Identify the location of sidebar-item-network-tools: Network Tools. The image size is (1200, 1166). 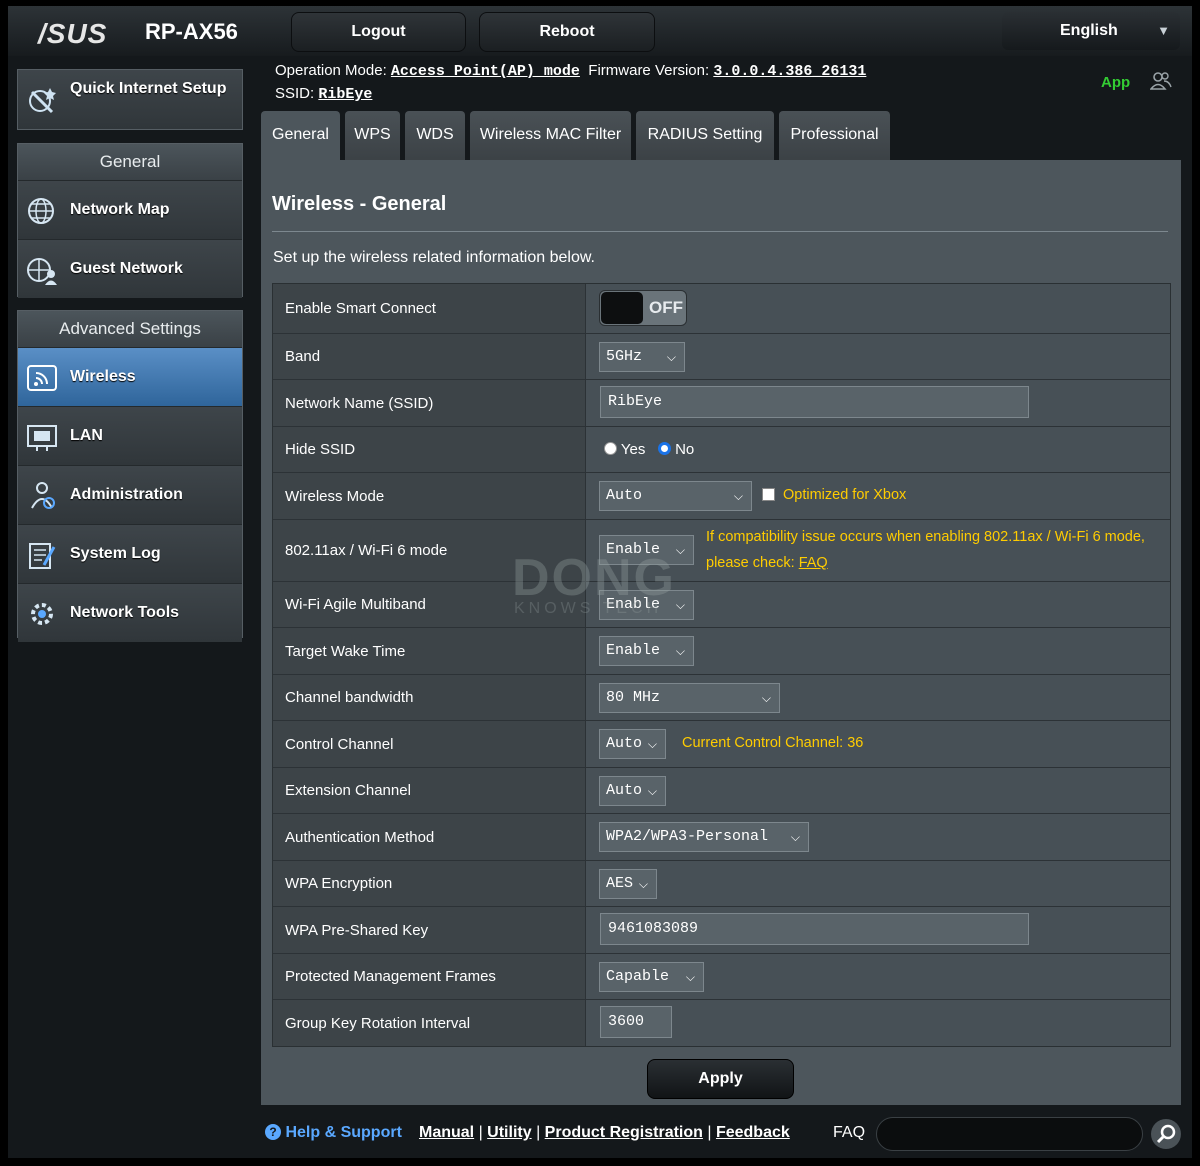
(130, 613).